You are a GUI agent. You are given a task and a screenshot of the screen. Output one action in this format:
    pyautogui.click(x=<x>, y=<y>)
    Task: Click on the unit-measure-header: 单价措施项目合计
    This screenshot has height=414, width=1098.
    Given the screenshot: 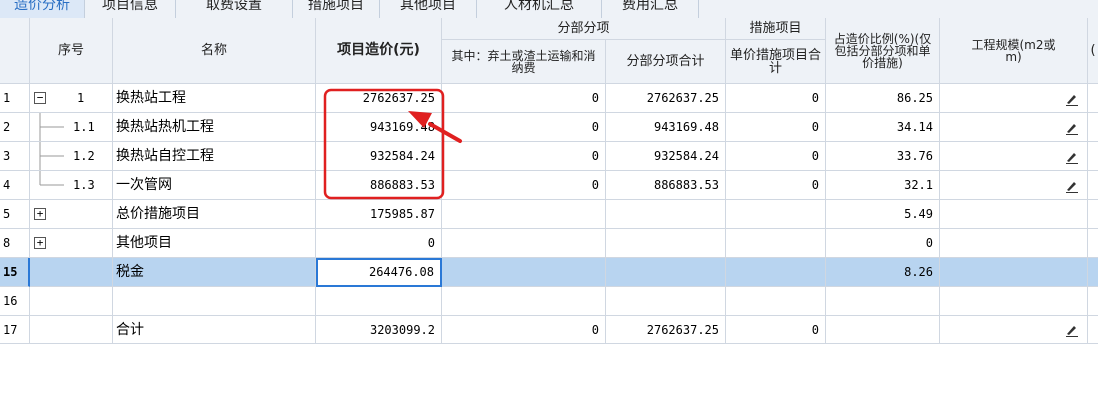 What is the action you would take?
    pyautogui.click(x=776, y=62)
    